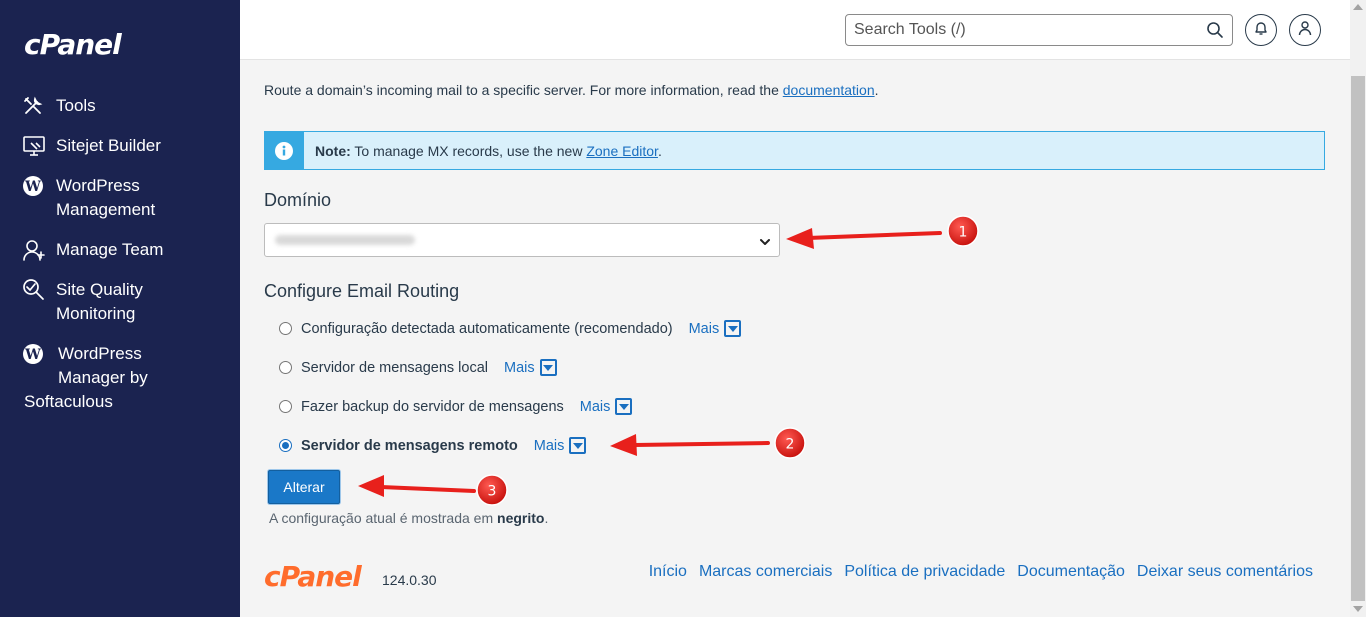 The height and width of the screenshot is (617, 1366). I want to click on sidebar-item-label: Manager by, so click(103, 377).